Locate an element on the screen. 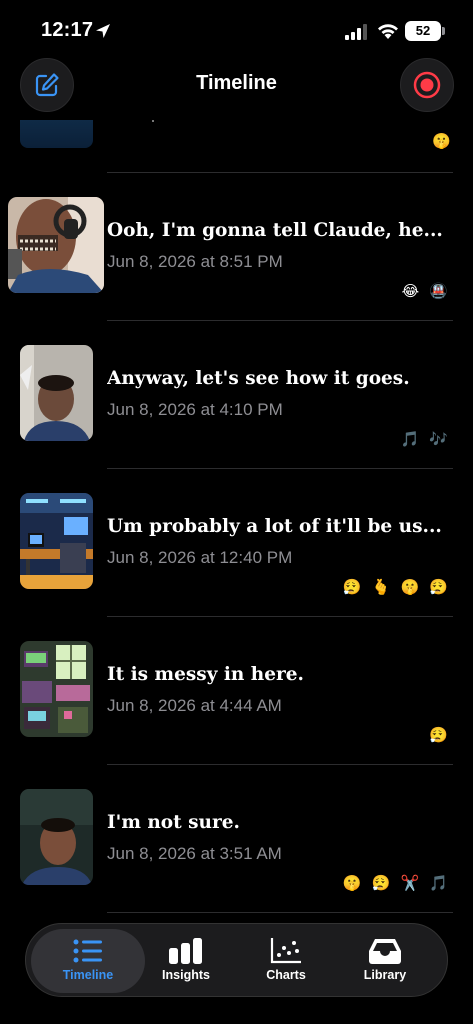  tab-label: Library is located at coordinates (385, 975).